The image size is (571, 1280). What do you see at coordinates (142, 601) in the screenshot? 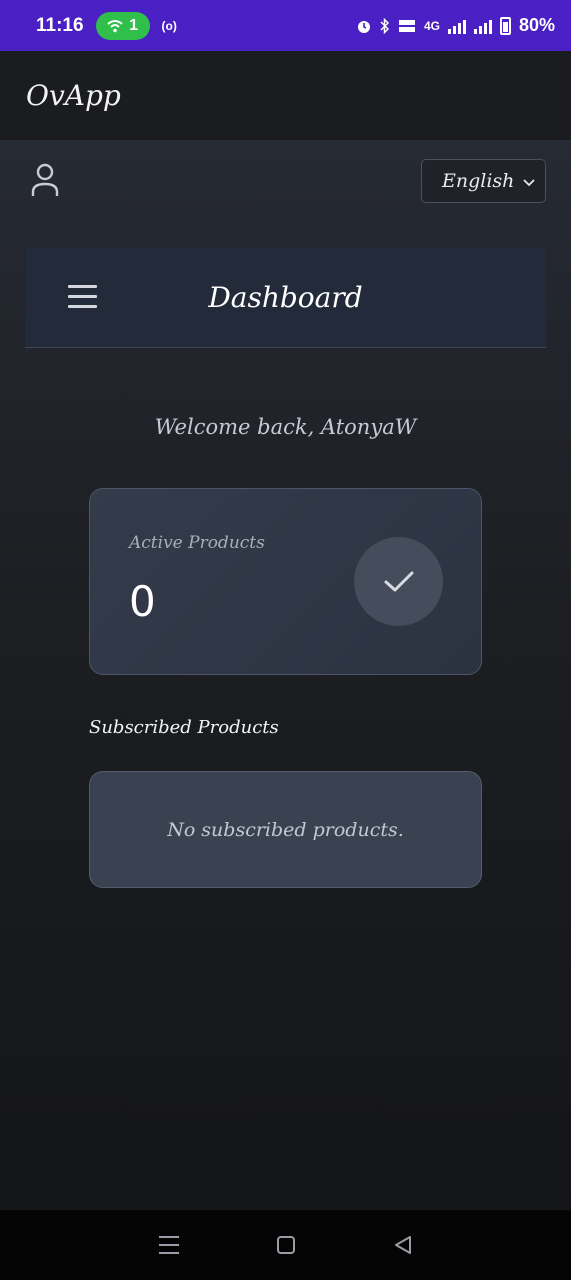
I see `active-products-count: 0` at bounding box center [142, 601].